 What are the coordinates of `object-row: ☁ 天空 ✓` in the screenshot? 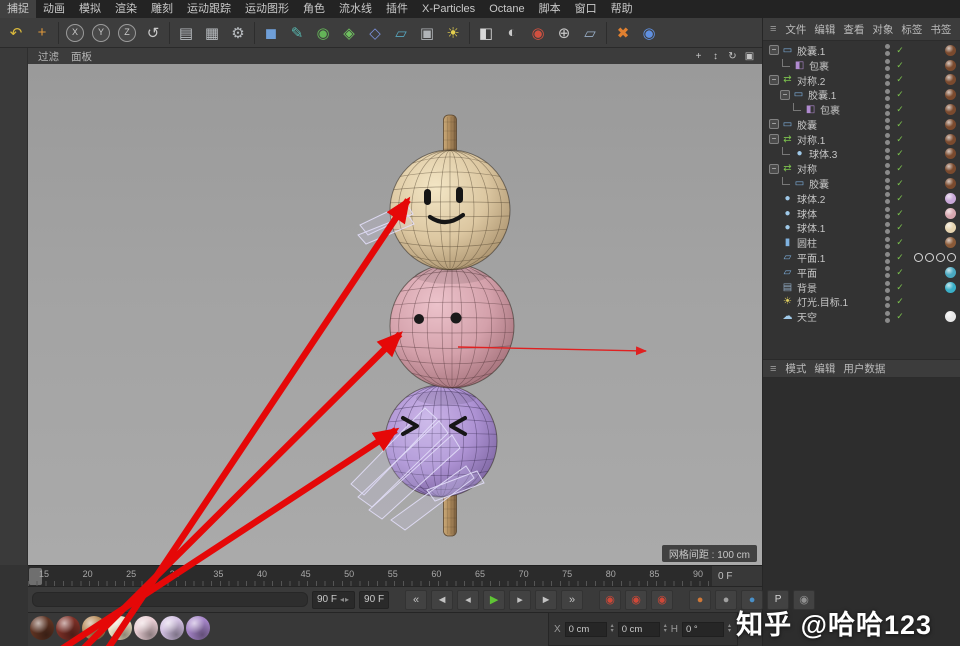 It's located at (861, 316).